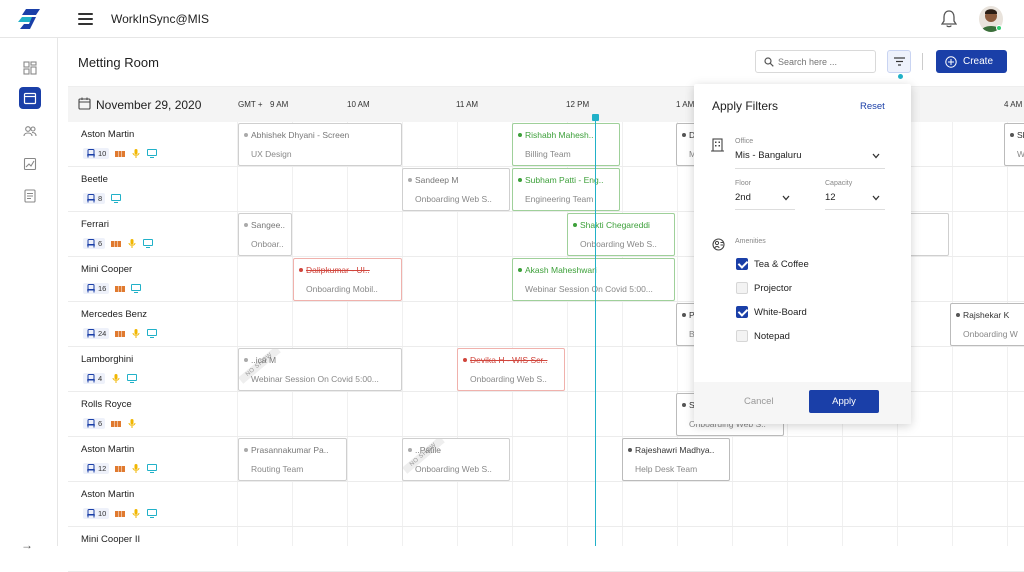  What do you see at coordinates (951, 61) in the screenshot?
I see `plus-circle-icon` at bounding box center [951, 61].